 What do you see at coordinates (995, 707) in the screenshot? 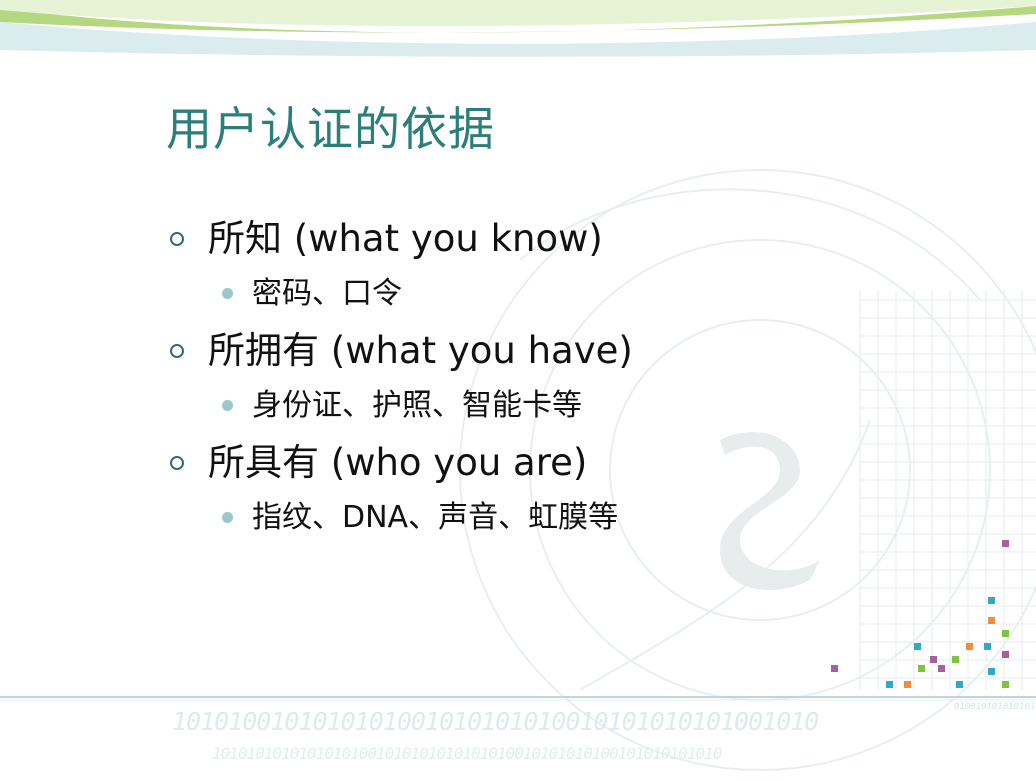
I see `binary-decor-row-3: 0100101010101010` at bounding box center [995, 707].